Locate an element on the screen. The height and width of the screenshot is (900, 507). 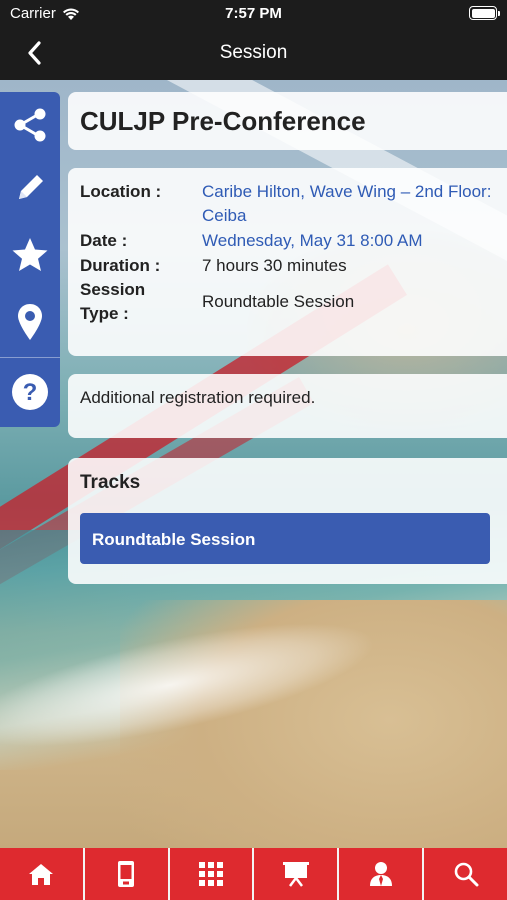
tracks-card: Tracks Roundtable Session is located at coordinates (287, 521).